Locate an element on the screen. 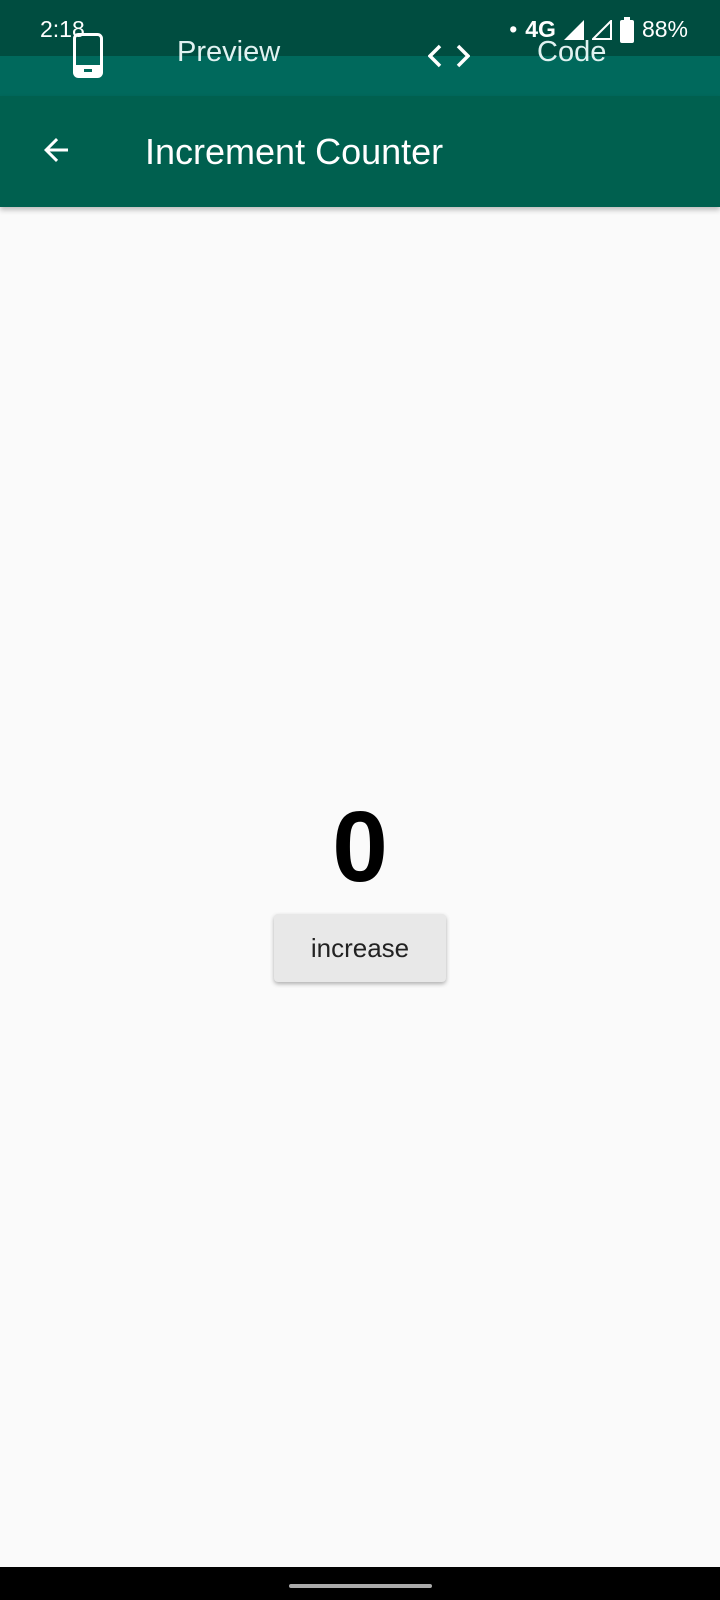 The image size is (720, 1600). battery-icon is located at coordinates (626, 29).